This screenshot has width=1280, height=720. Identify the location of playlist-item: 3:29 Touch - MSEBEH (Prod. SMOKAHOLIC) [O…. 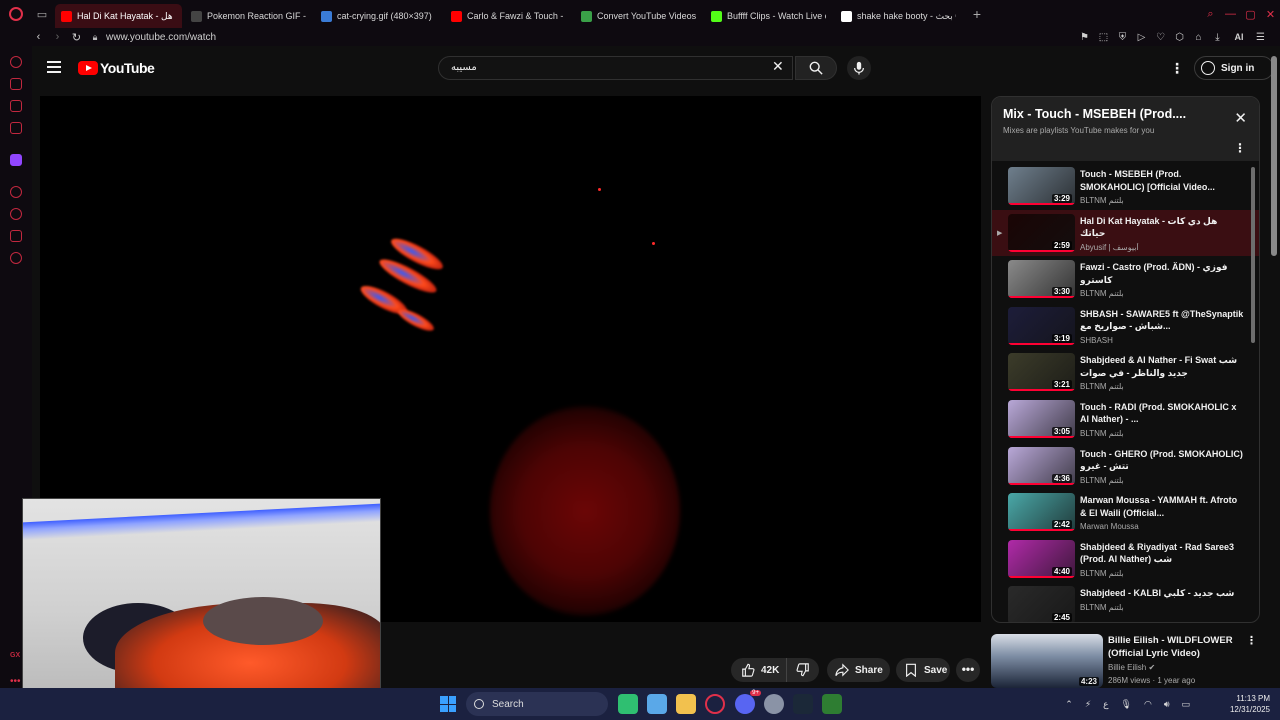
(1125, 186).